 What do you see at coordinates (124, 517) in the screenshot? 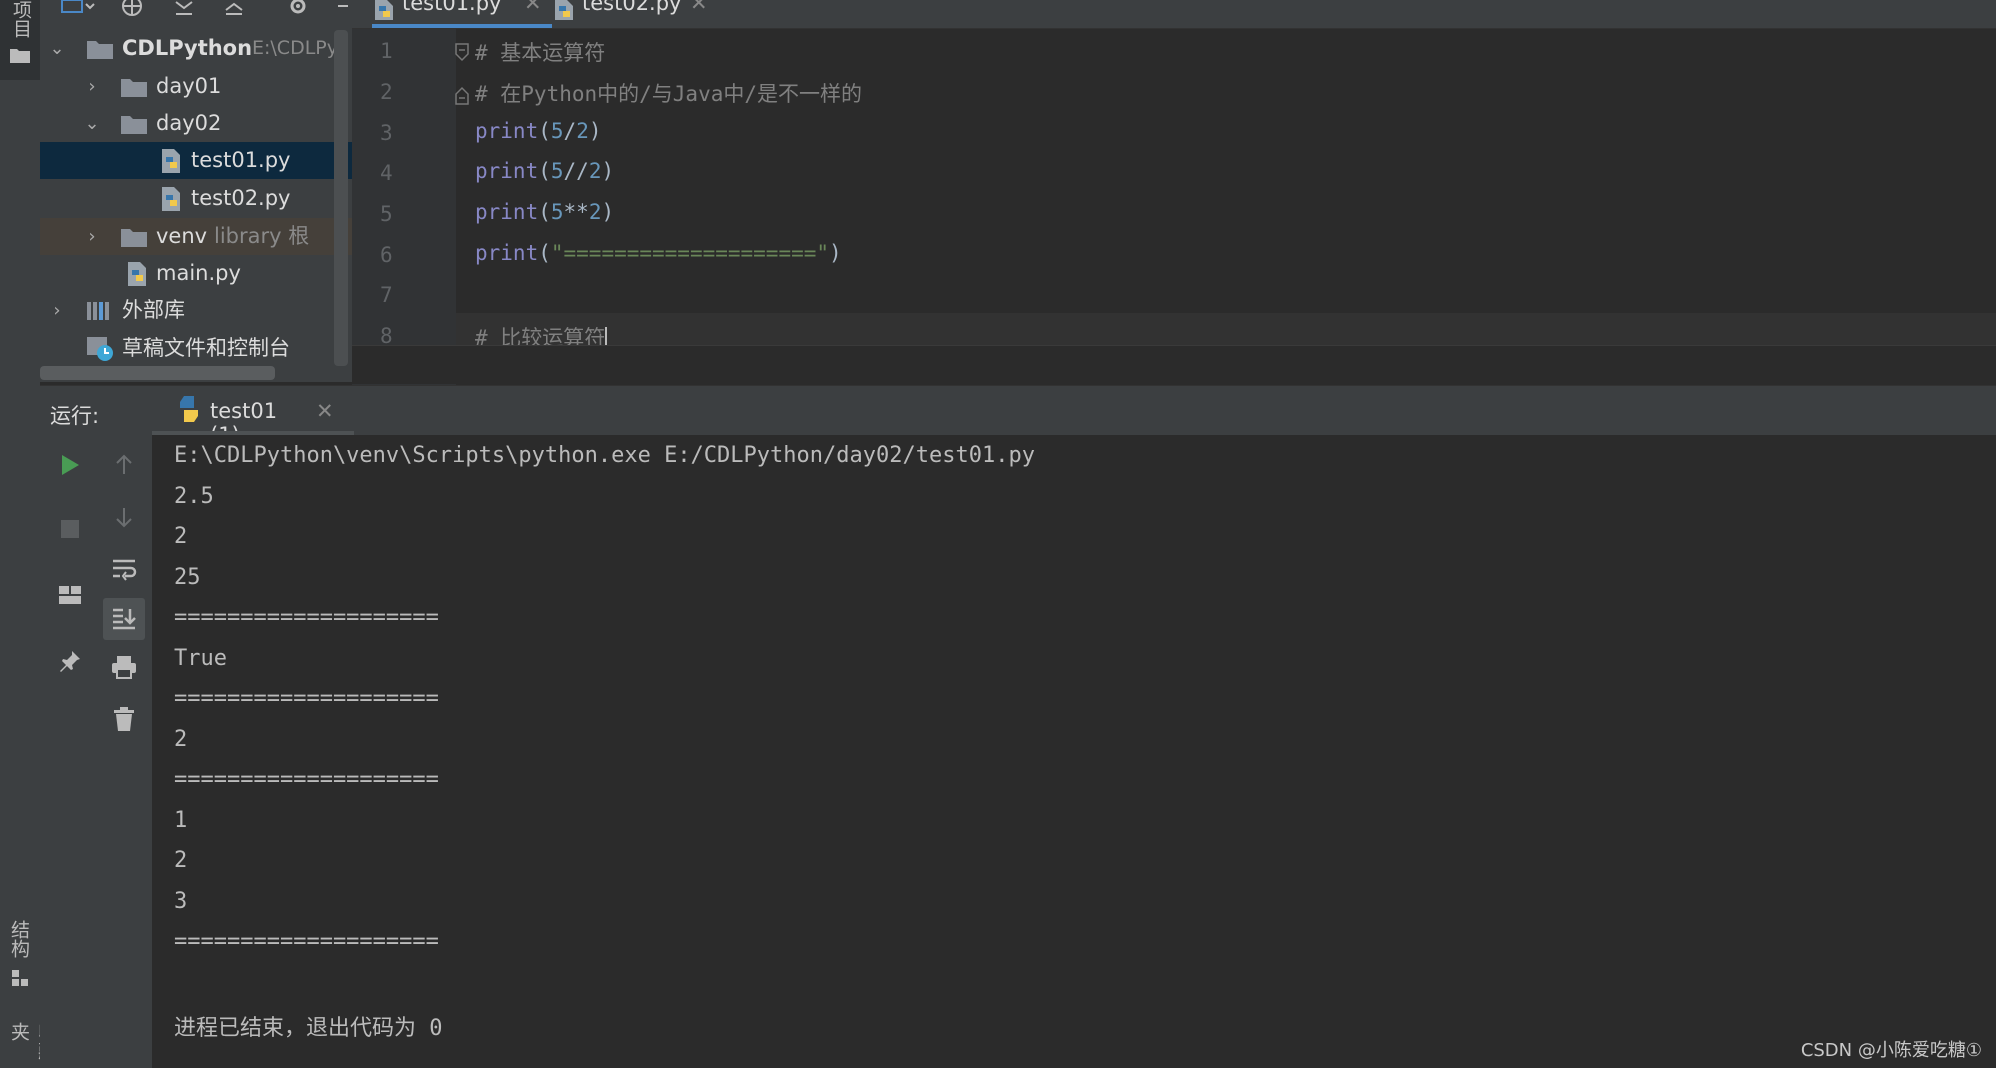
I see `next-occurrence-button` at bounding box center [124, 517].